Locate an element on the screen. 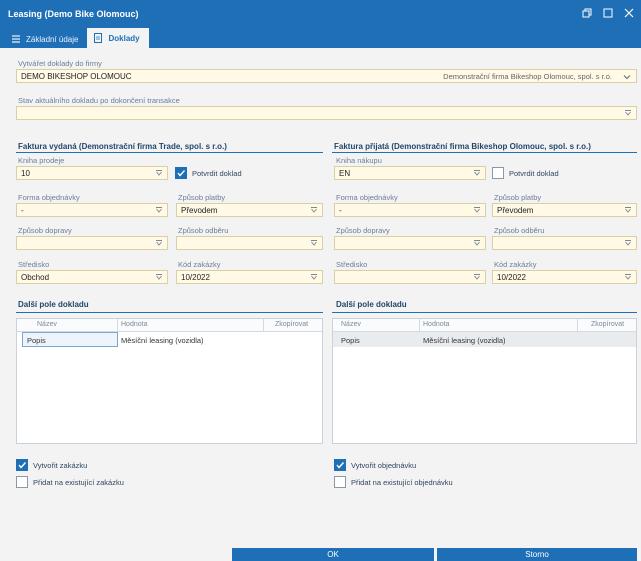 This screenshot has height=561, width=641. right-payment-select: Převodem is located at coordinates (564, 210).